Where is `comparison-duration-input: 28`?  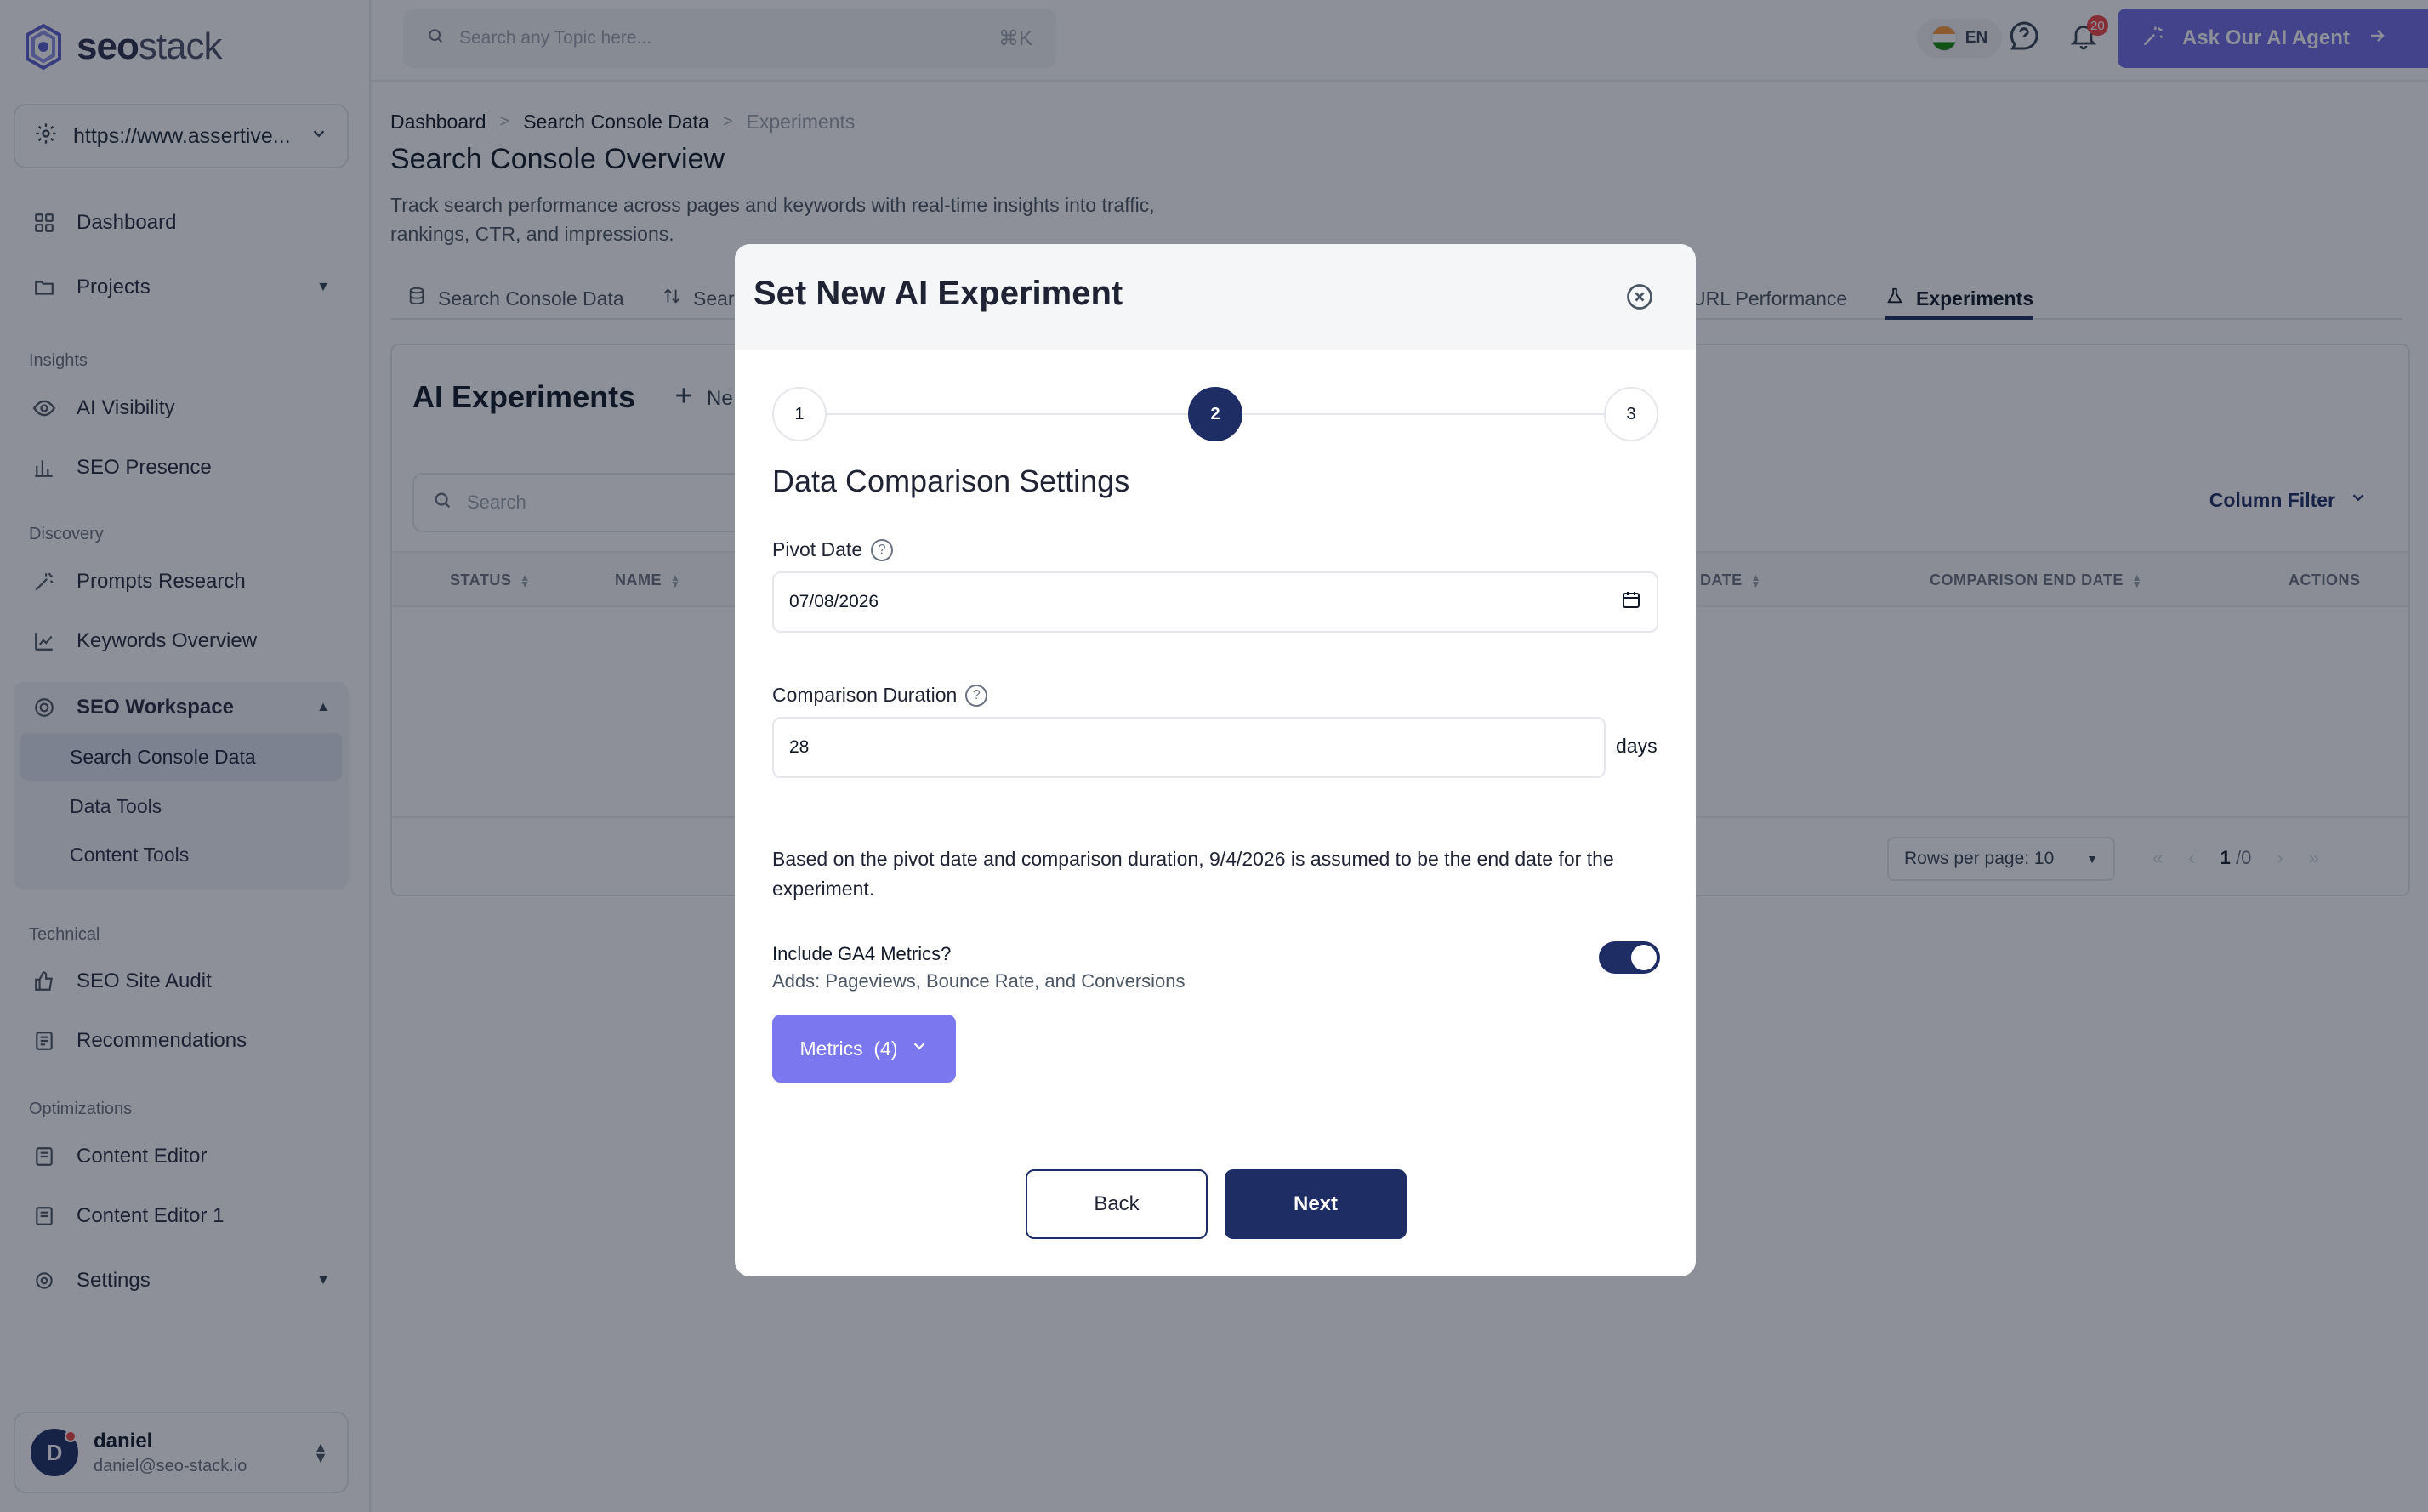 comparison-duration-input: 28 is located at coordinates (1189, 747).